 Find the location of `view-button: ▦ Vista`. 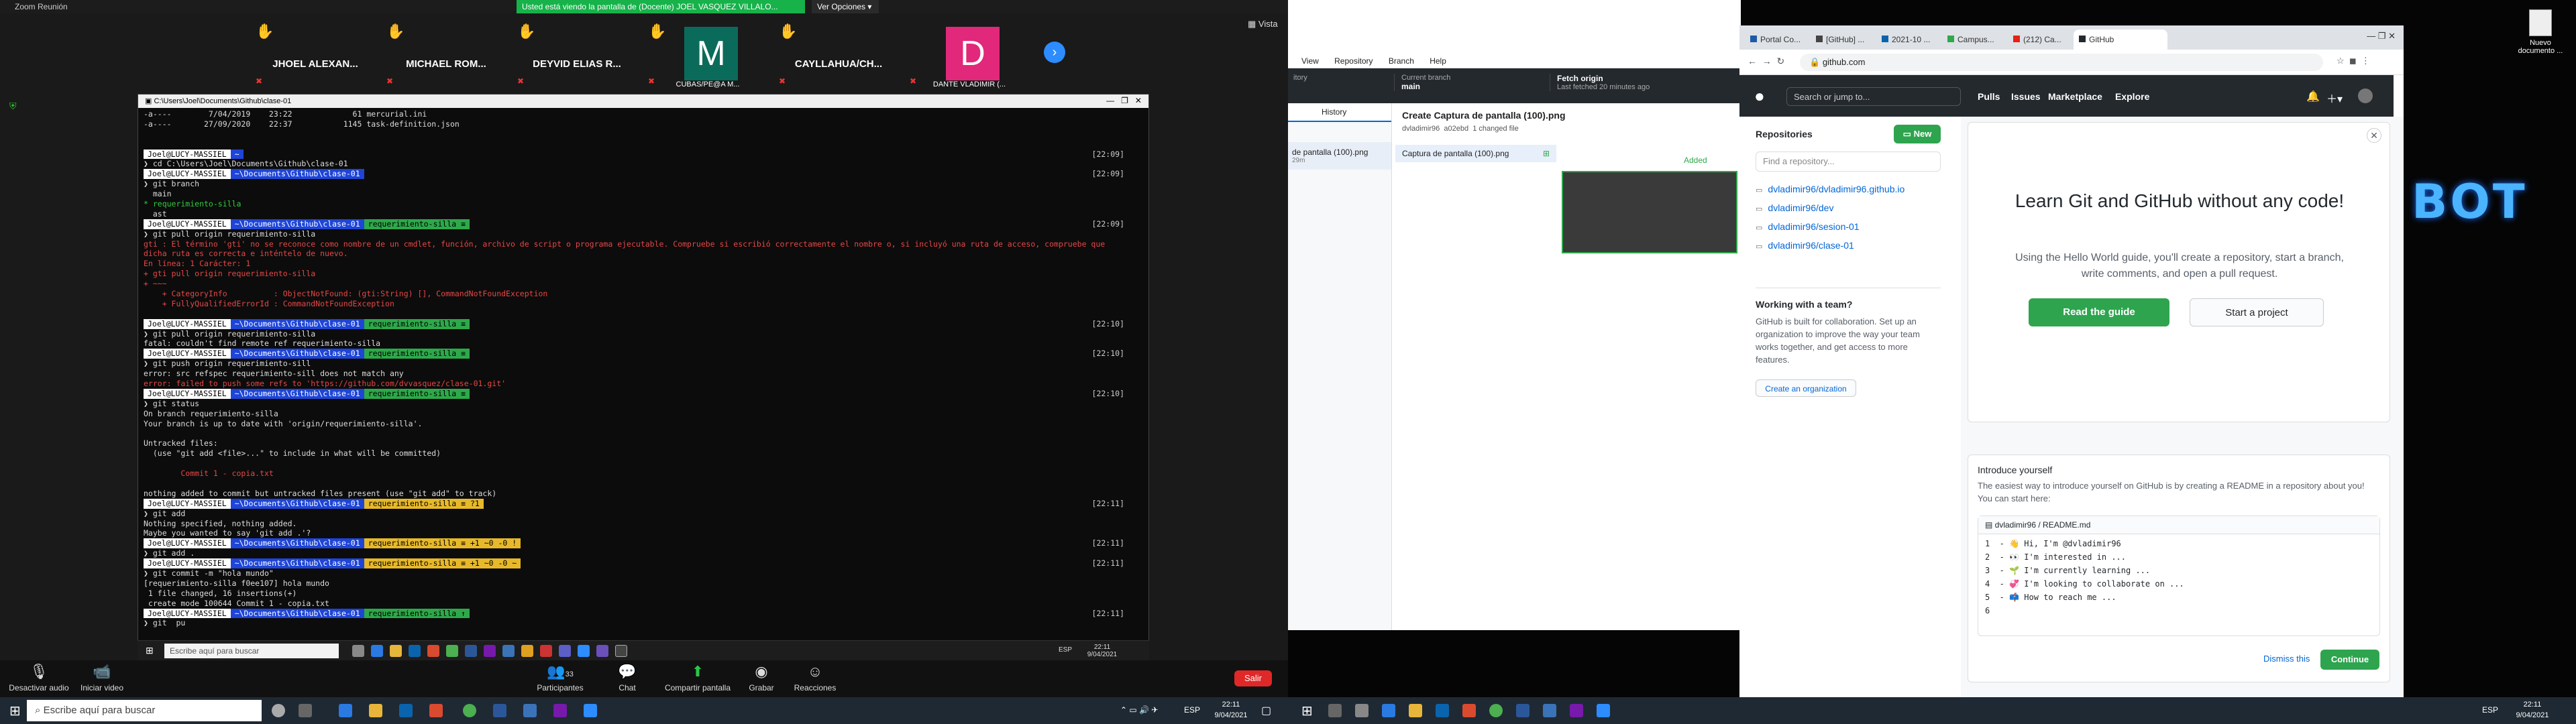

view-button: ▦ Vista is located at coordinates (1263, 24).